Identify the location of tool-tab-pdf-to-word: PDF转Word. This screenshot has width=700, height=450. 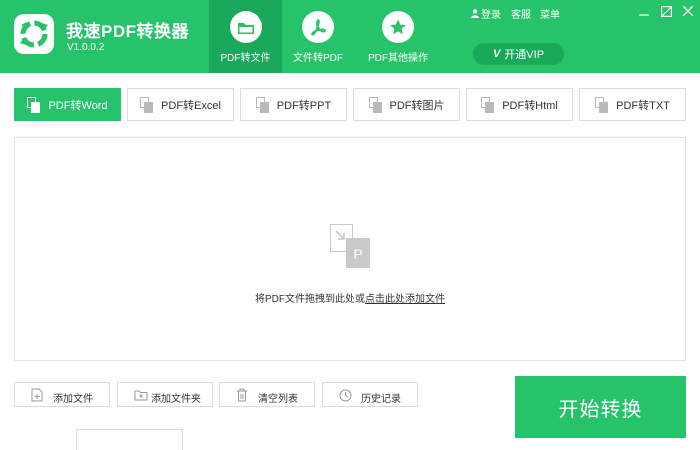
(67, 104).